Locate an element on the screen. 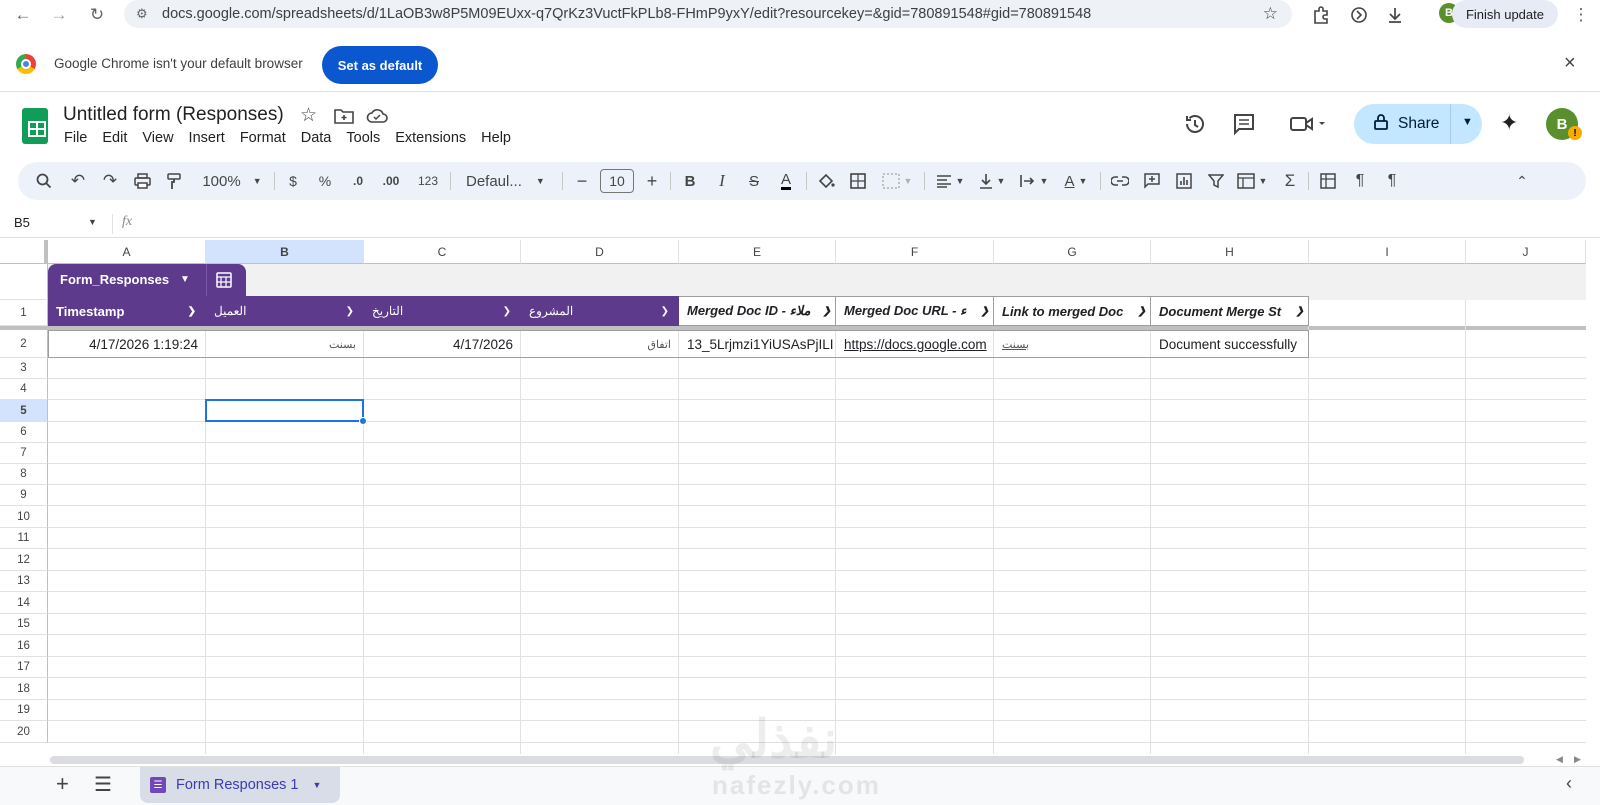 This screenshot has height=805, width=1600. cell-h2: Document successfully is located at coordinates (1230, 344).